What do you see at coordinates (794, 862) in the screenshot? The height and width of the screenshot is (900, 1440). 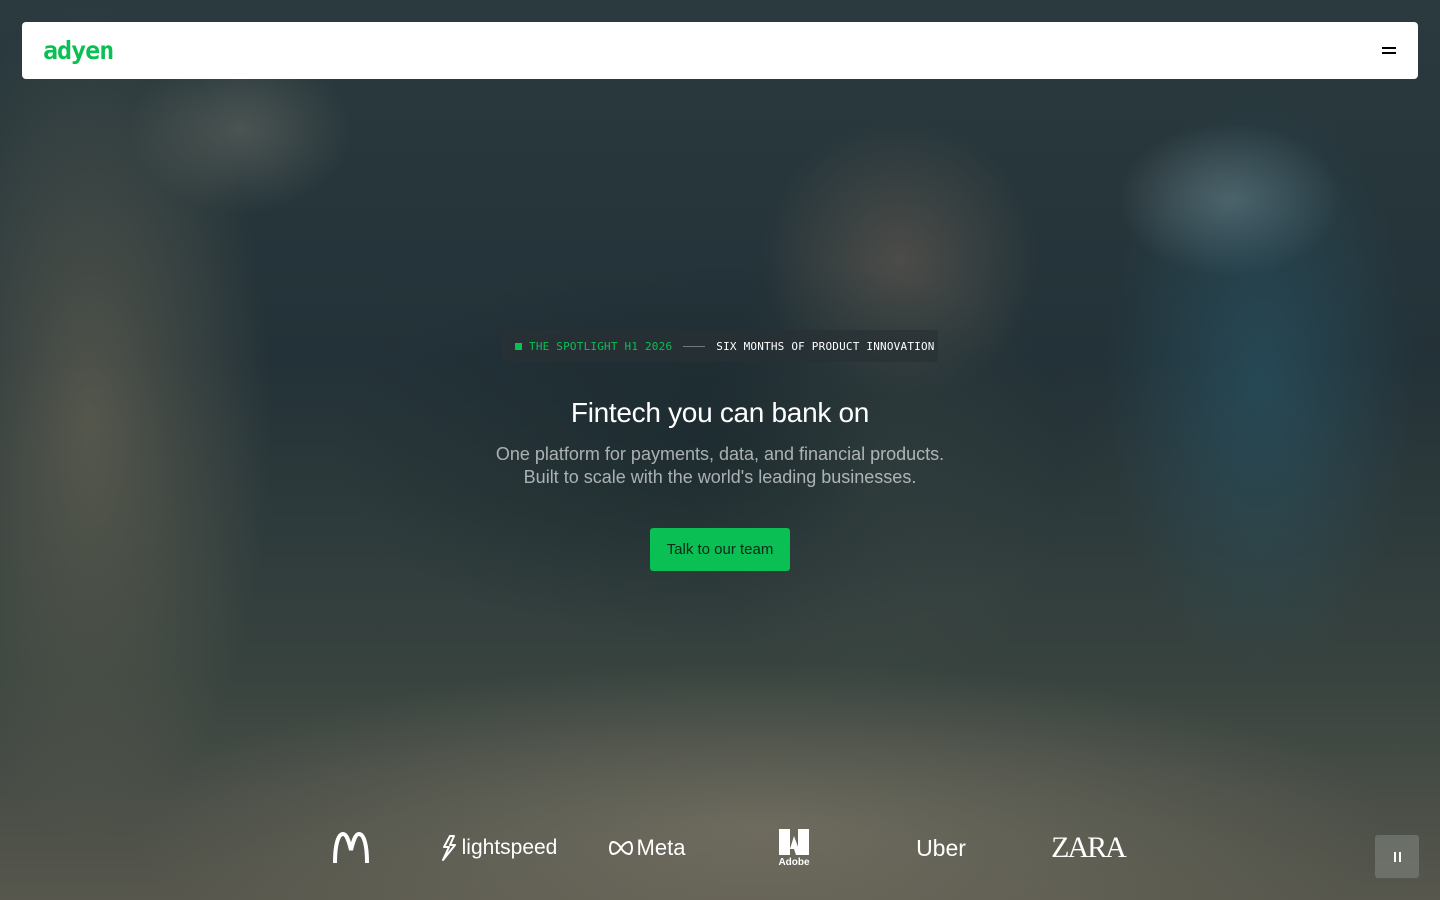 I see `adobe-wordmark: Adobe` at bounding box center [794, 862].